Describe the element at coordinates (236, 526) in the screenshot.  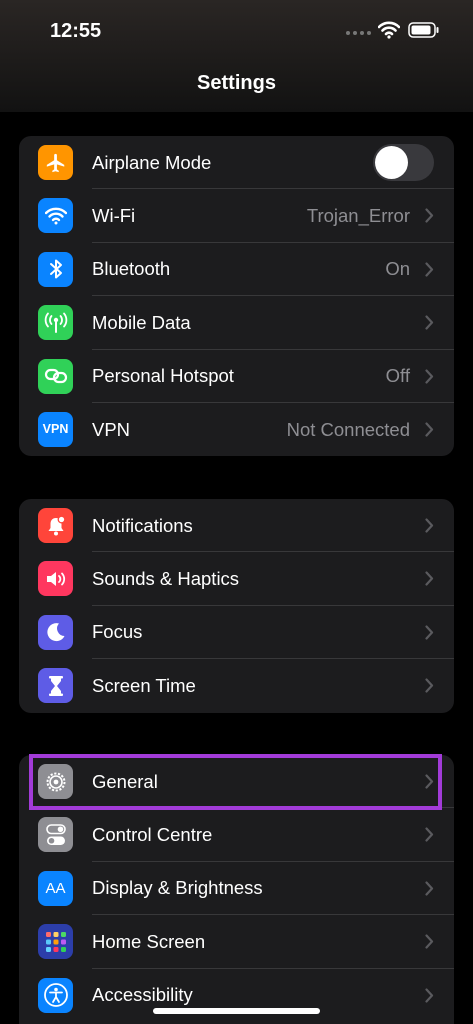
I see `settings-row-notifications: Notifications` at that location.